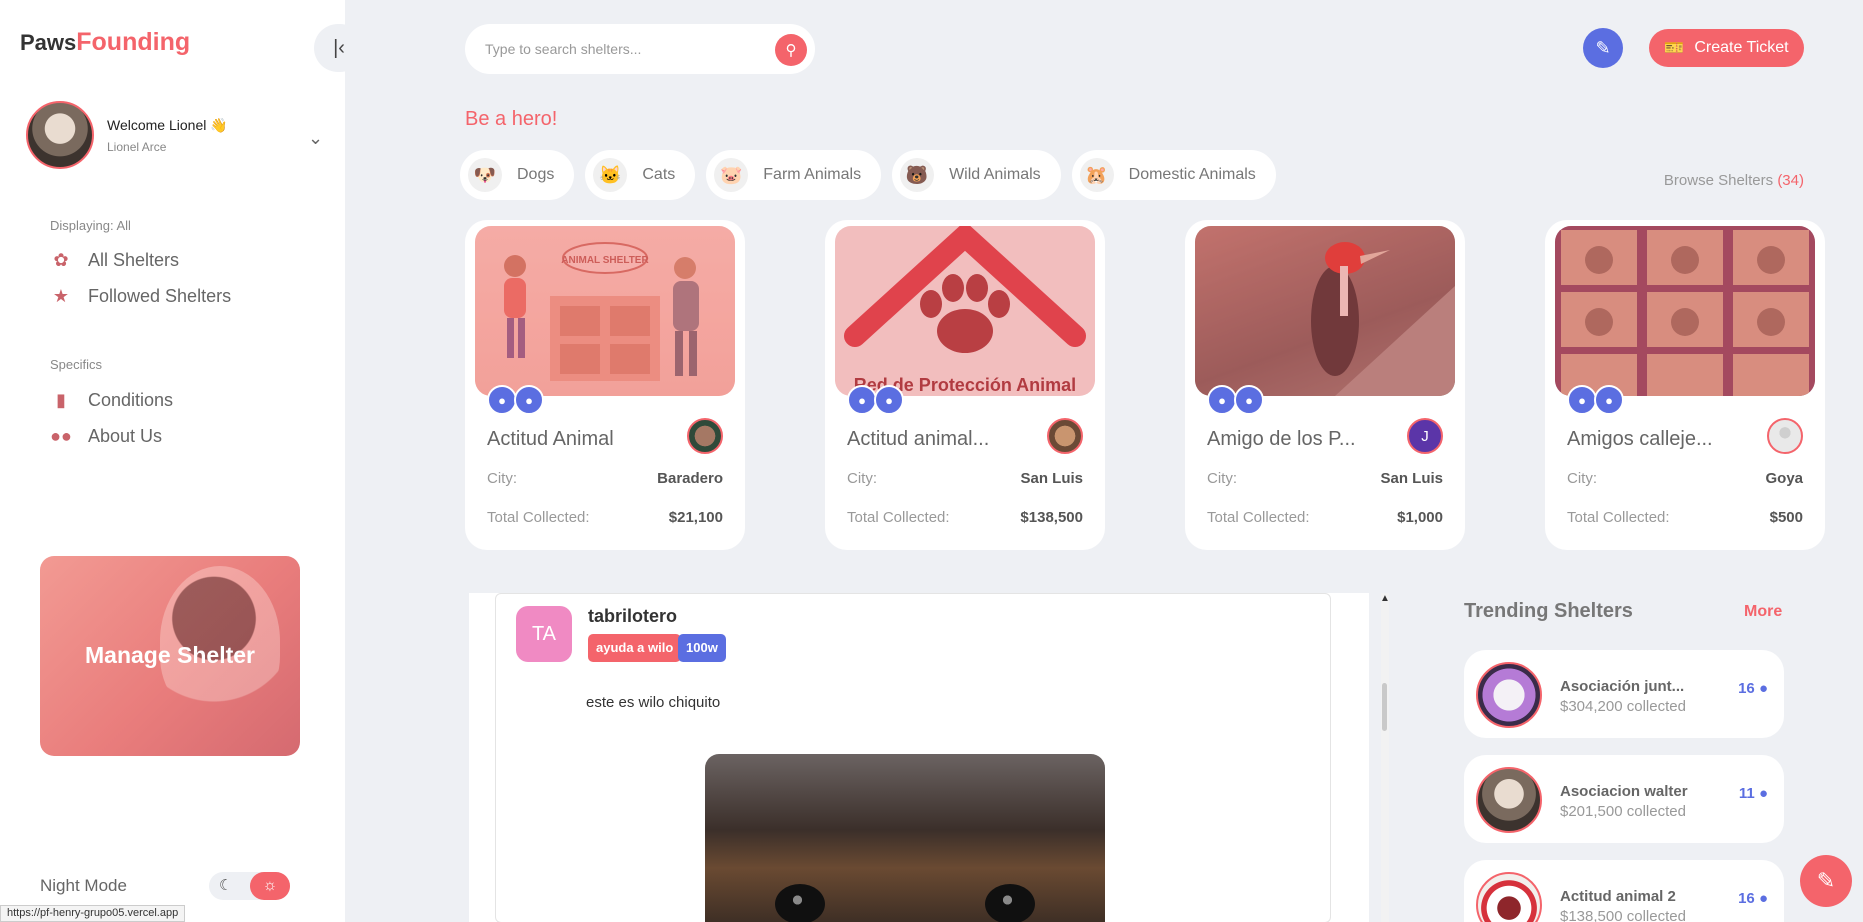 This screenshot has height=922, width=1863. I want to click on search-icon: ⚲, so click(791, 50).